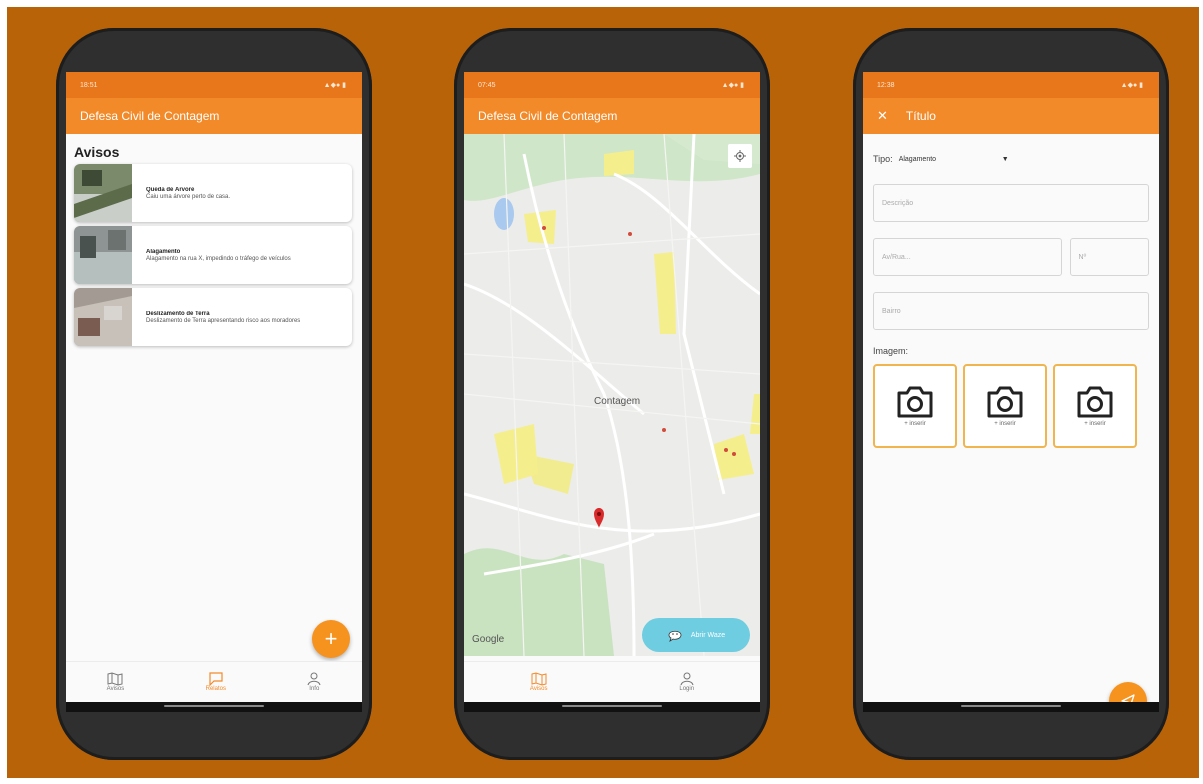  What do you see at coordinates (1082, 257) in the screenshot?
I see `numero-placeholder: Nº` at bounding box center [1082, 257].